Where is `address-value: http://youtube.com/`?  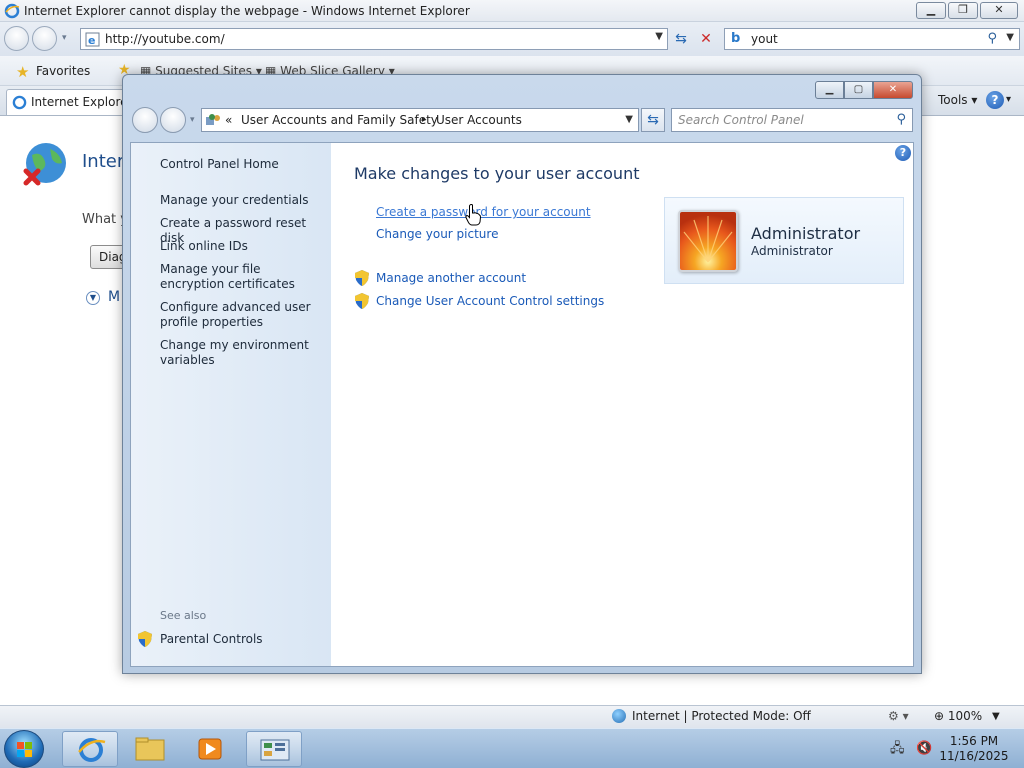 address-value: http://youtube.com/ is located at coordinates (165, 39).